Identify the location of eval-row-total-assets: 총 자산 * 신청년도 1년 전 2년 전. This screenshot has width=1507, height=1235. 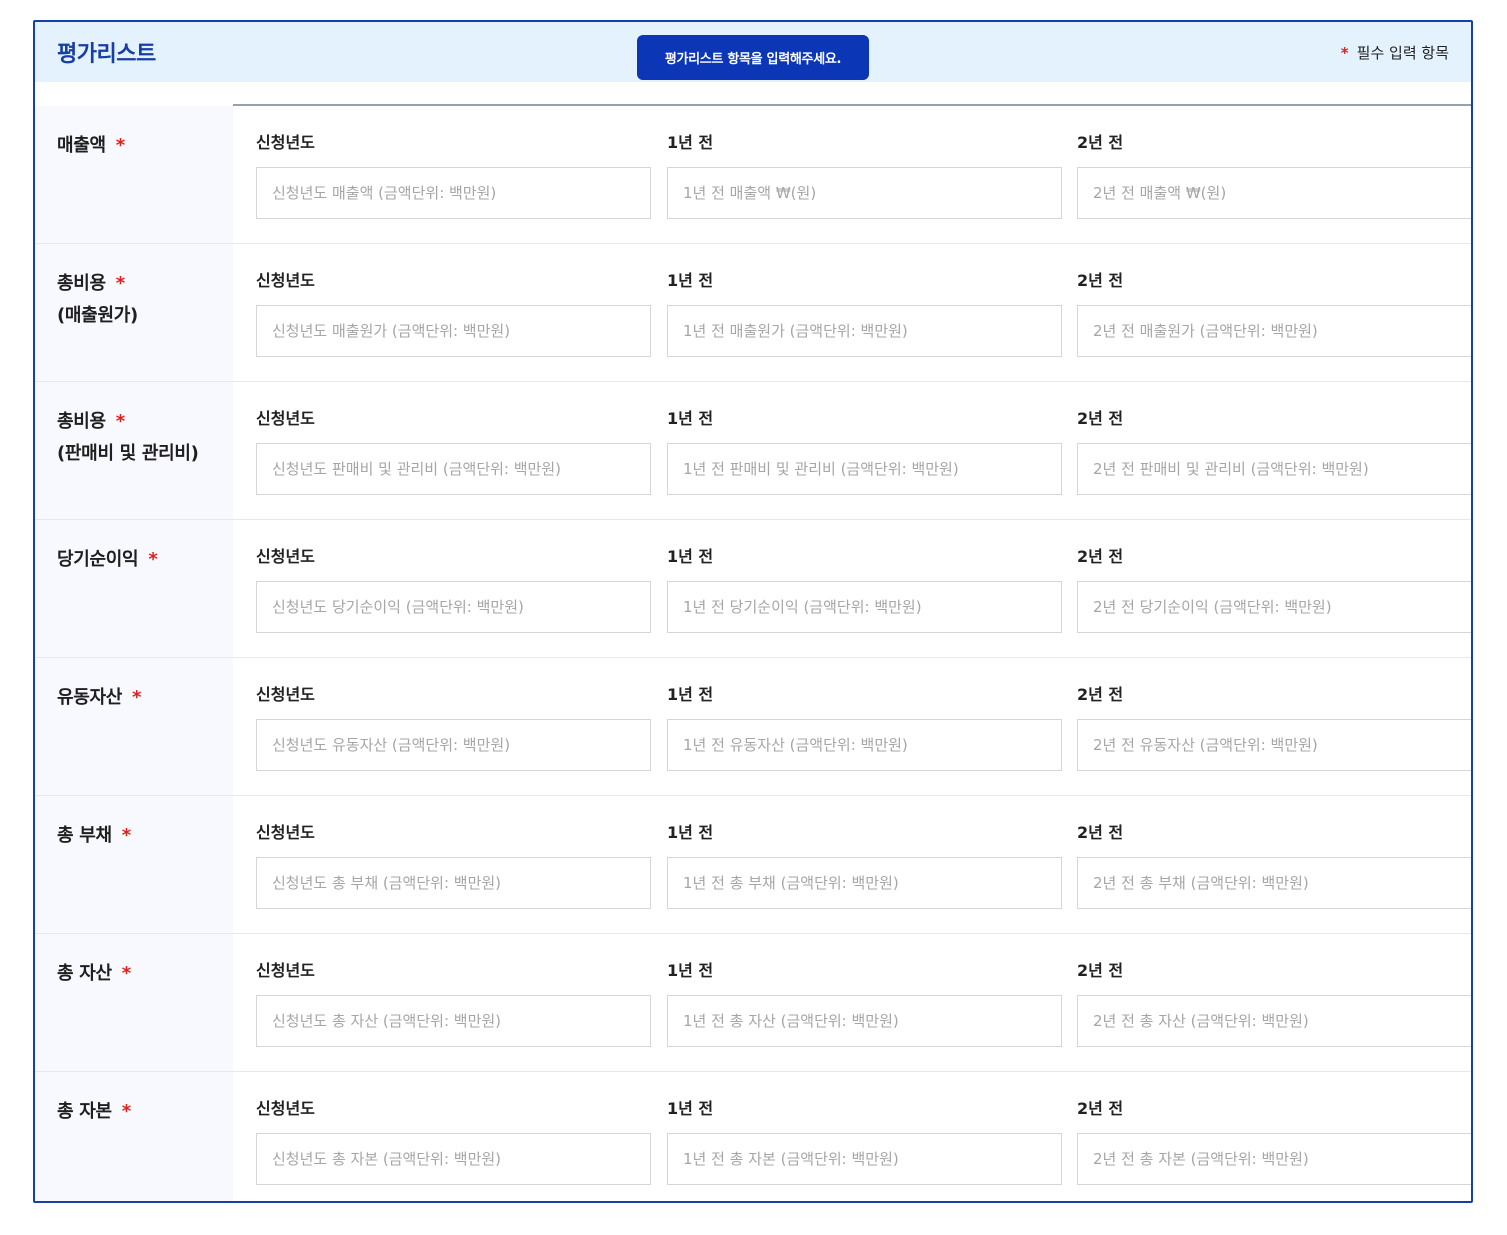
(753, 1002).